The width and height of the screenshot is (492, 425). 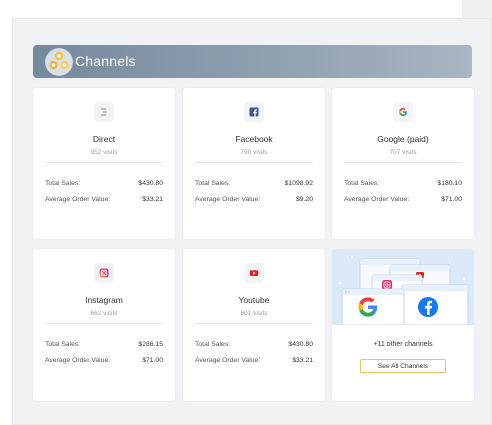 I want to click on channel-visits: 662 visits, so click(x=104, y=313).